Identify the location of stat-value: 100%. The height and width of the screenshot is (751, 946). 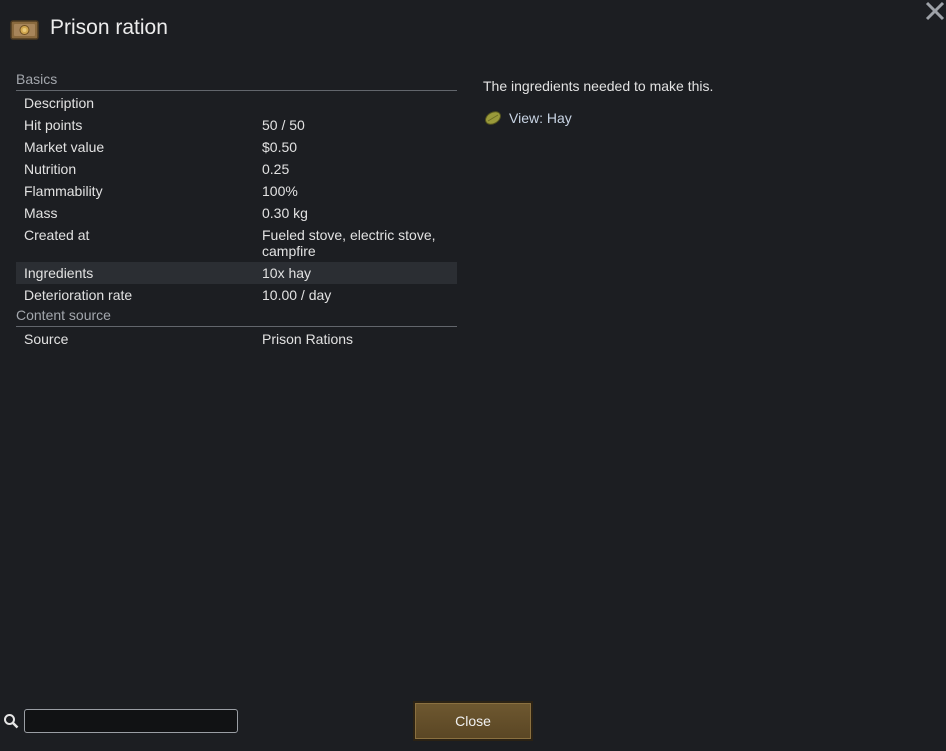
(280, 191).